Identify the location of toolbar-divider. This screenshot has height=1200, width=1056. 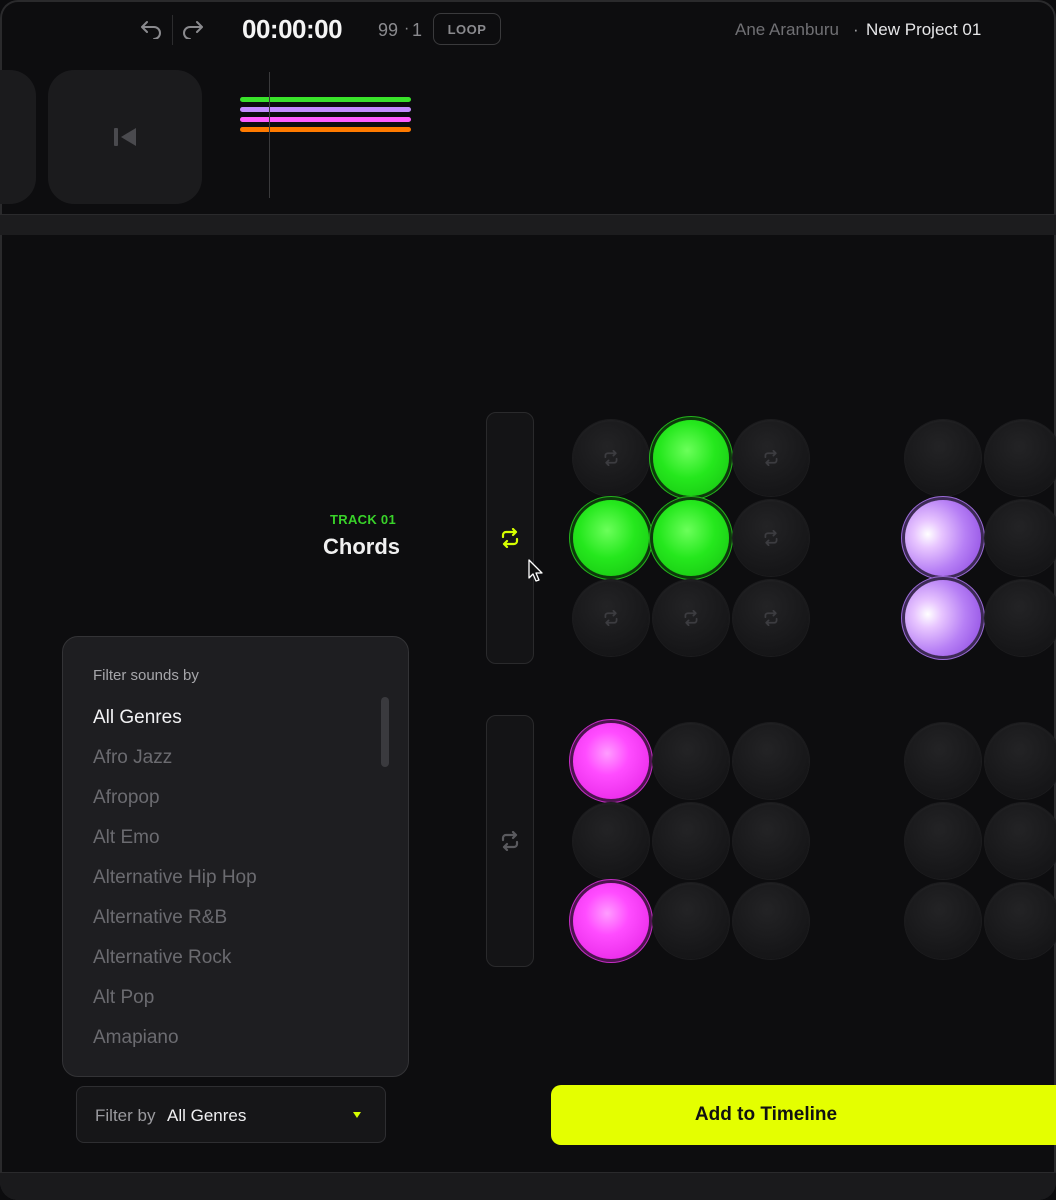
(172, 30).